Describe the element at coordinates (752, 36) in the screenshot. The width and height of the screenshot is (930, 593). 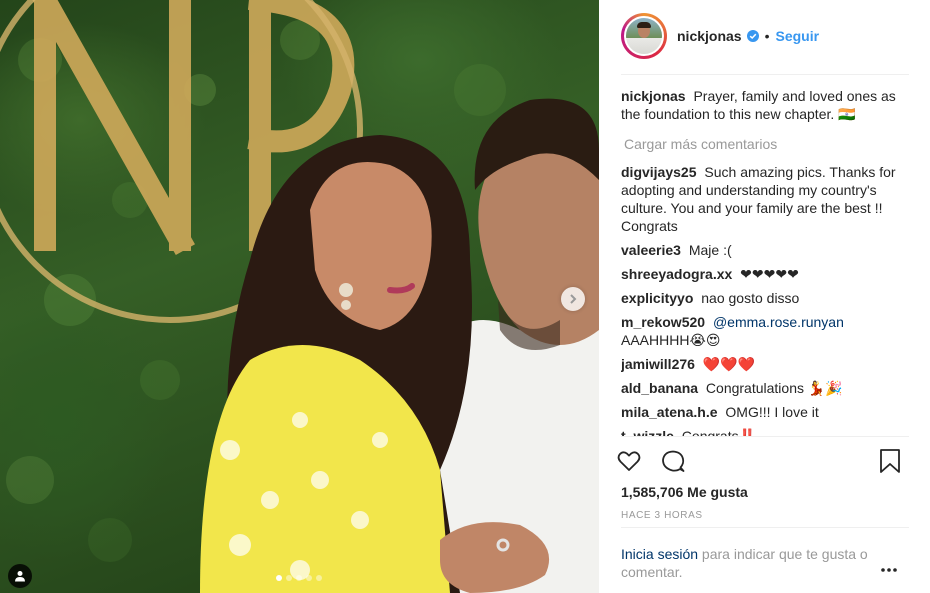
I see `verified-badge-icon` at that location.